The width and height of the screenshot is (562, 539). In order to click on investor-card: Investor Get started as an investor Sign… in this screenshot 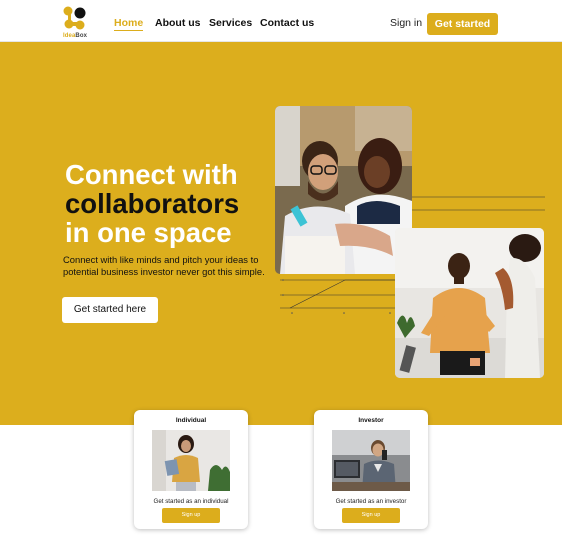, I will do `click(371, 469)`.